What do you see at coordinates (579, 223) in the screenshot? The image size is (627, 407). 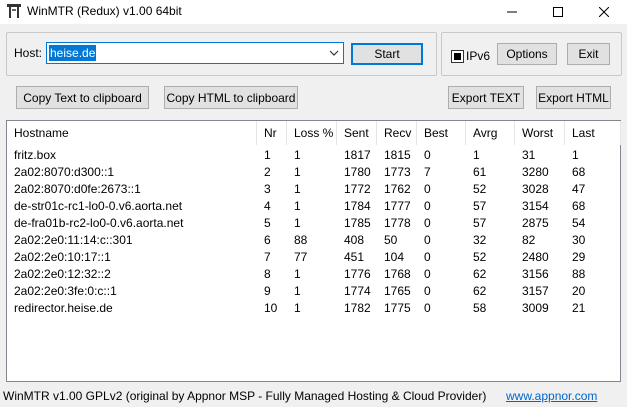 I see `table-cell: 54` at bounding box center [579, 223].